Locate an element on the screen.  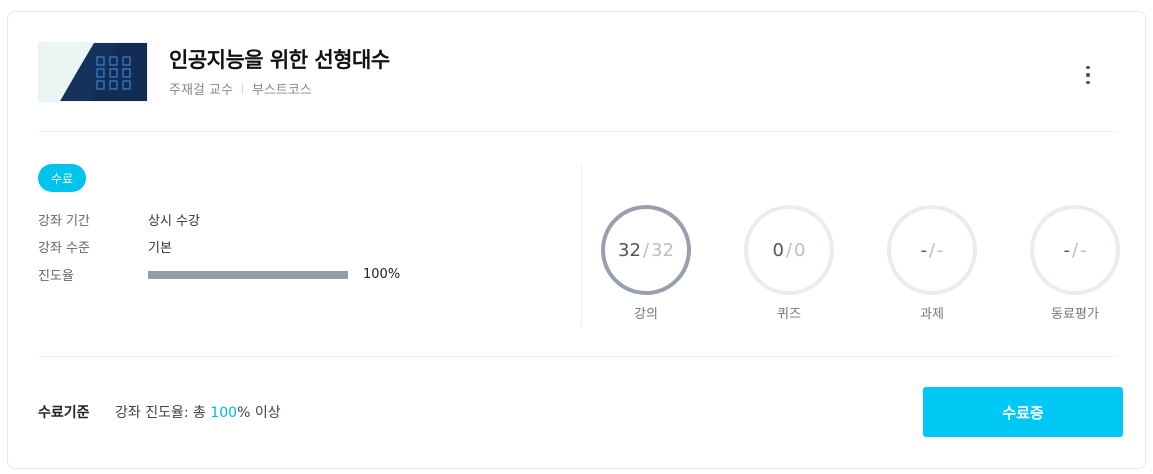
stat-lectures: 32/32 강의 is located at coordinates (646, 263).